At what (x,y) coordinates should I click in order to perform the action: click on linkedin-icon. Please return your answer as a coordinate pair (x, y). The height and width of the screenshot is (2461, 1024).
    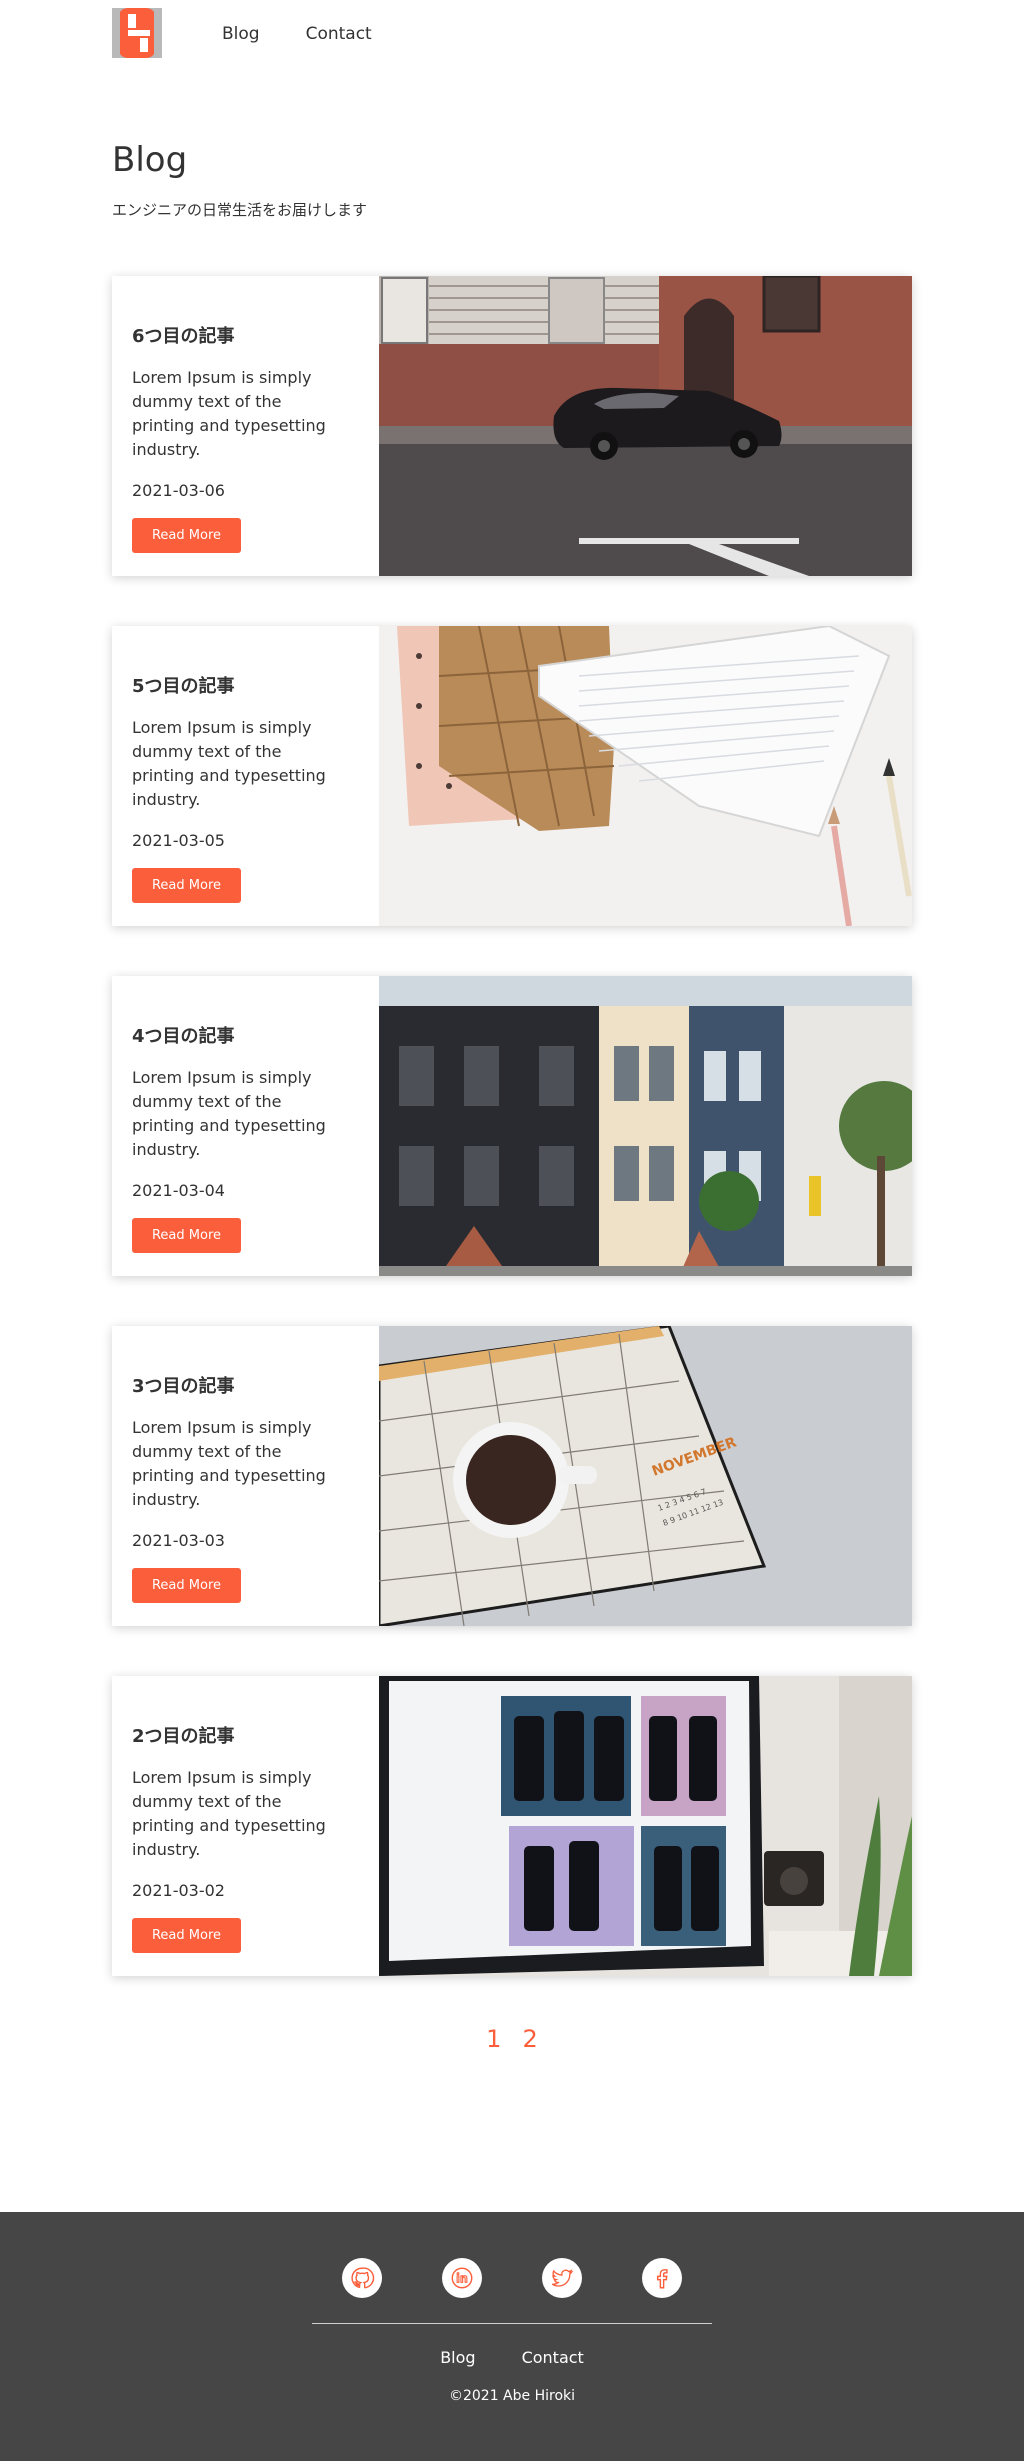
    Looking at the image, I should click on (462, 2278).